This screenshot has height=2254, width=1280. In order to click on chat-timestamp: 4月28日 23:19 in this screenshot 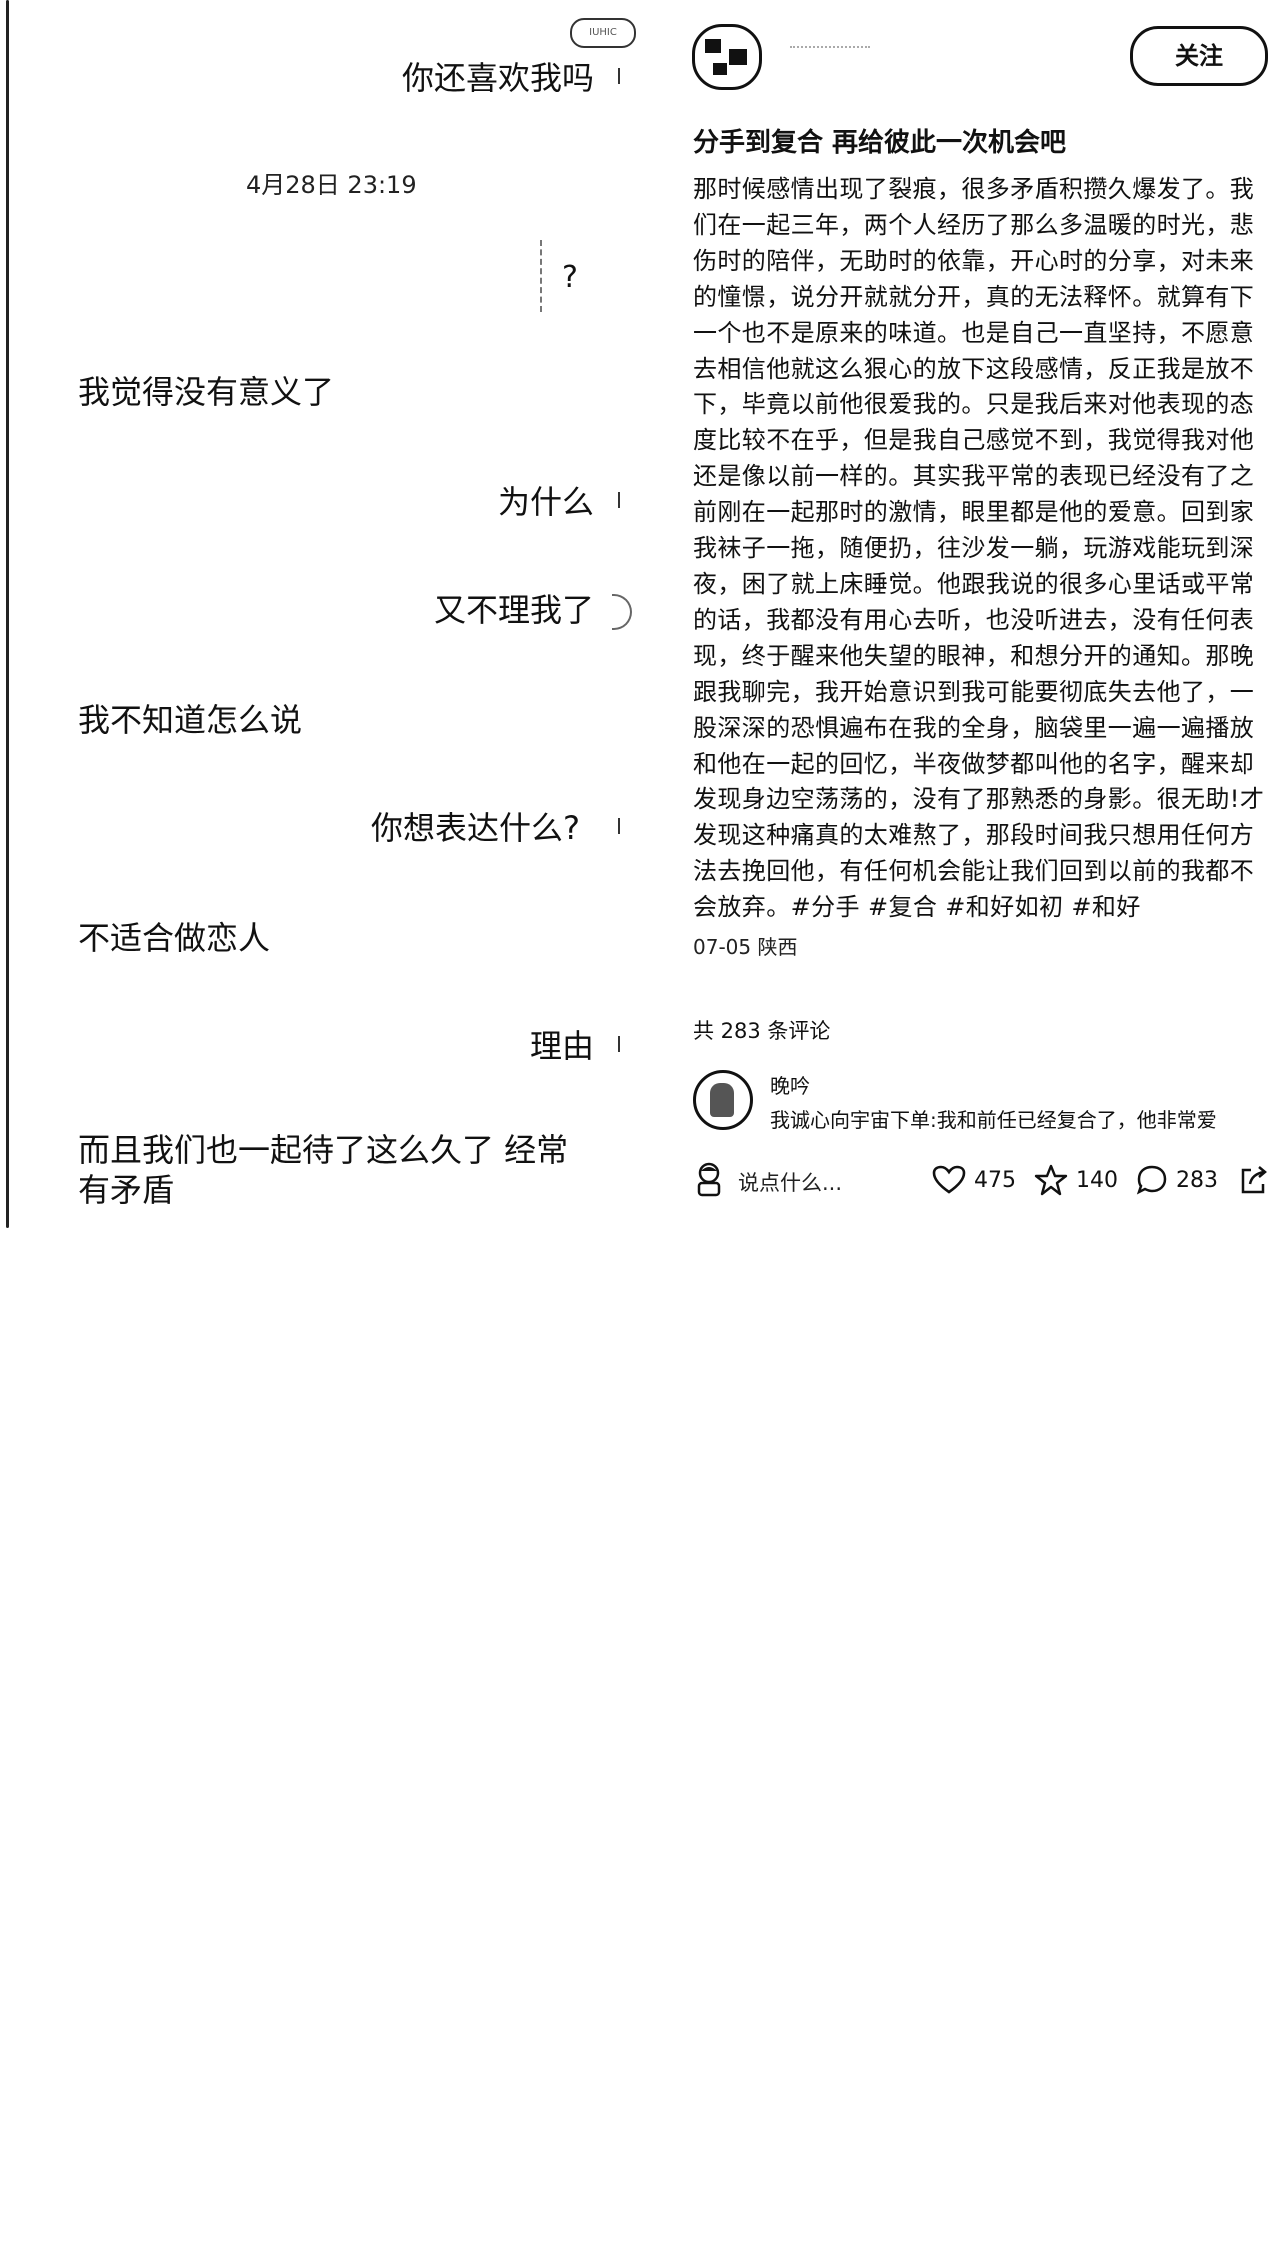, I will do `click(331, 185)`.